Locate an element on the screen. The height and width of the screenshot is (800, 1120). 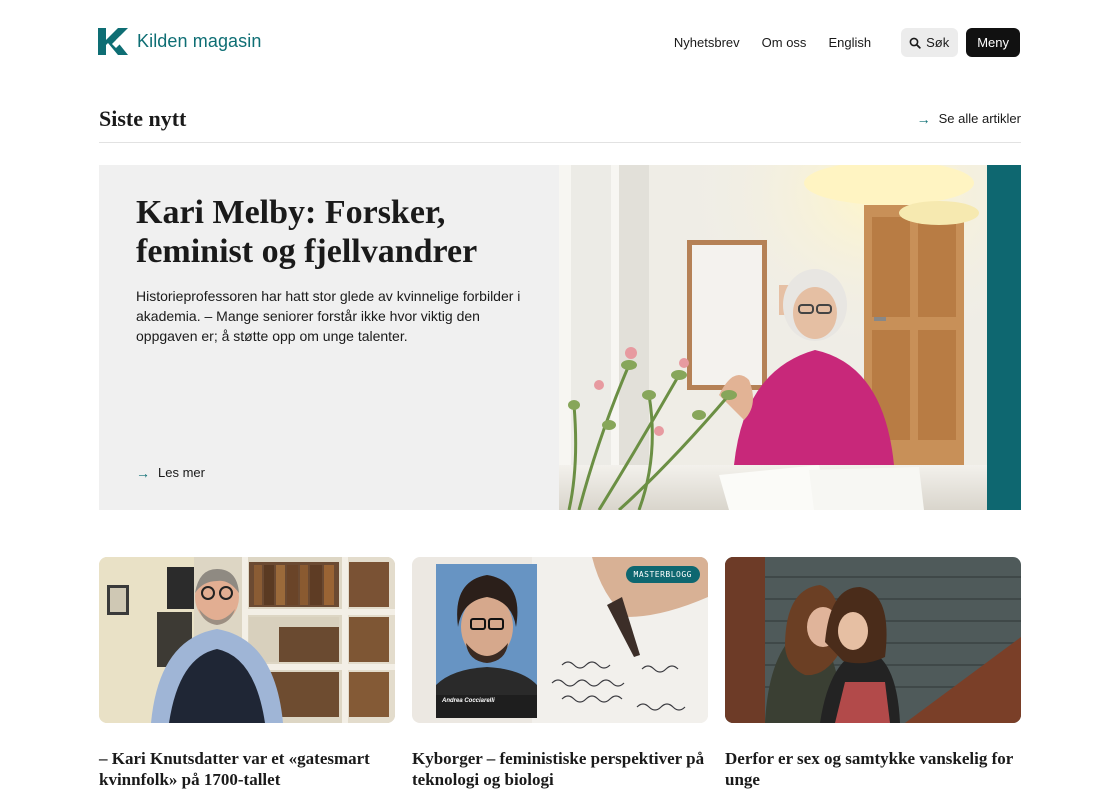
read-more-link: → Les mer is located at coordinates (170, 472).